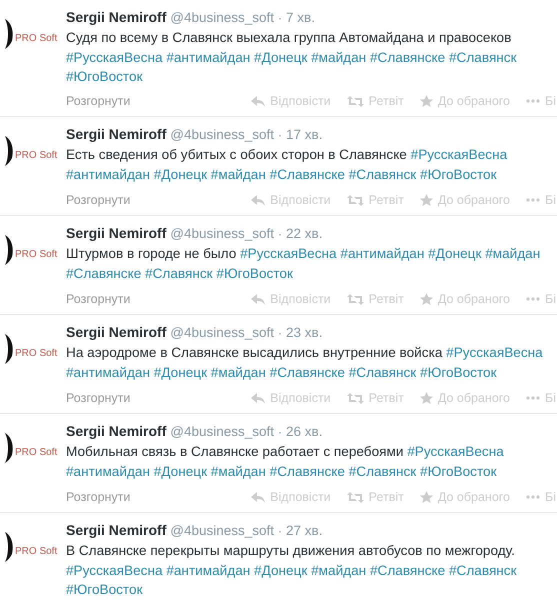 The height and width of the screenshot is (600, 557). I want to click on tweet-text: На аэродроме в Славянске высадились внутренние войска #РусскаяВесна #антимайдан #Донецк #майдан #Славянске #Славянск #ЮгоВосток, so click(305, 363).